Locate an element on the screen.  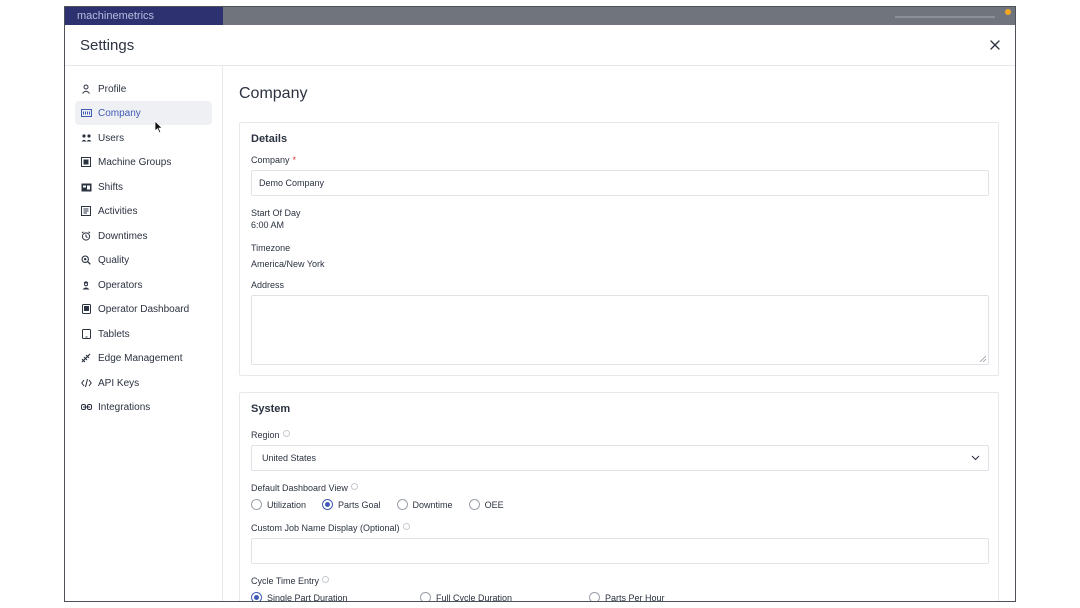
modal-header: Settings is located at coordinates (540, 45).